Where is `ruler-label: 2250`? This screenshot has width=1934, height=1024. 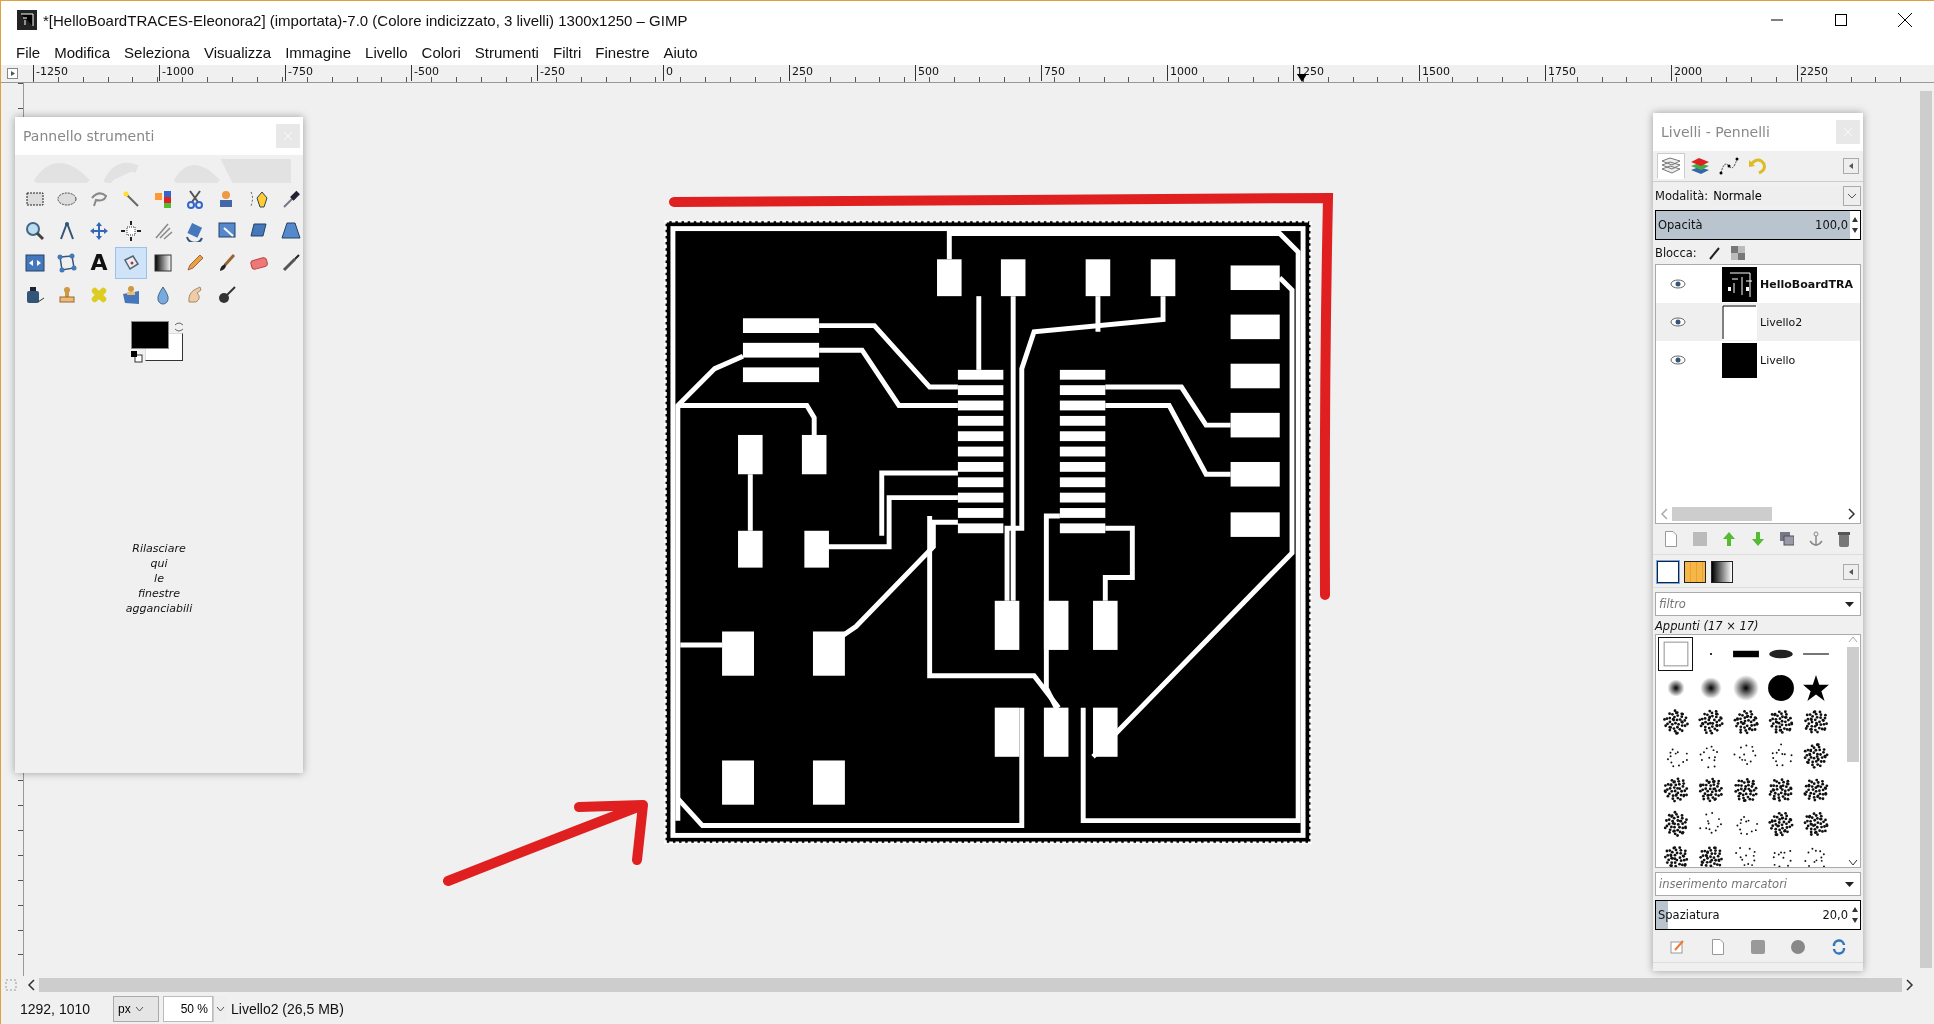 ruler-label: 2250 is located at coordinates (1812, 73).